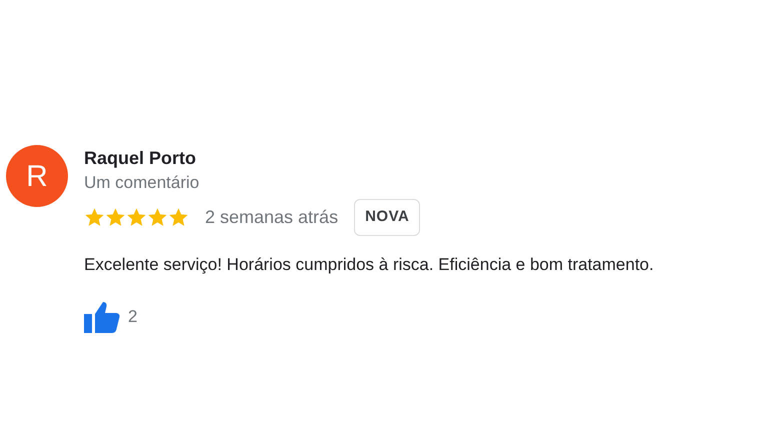 The image size is (768, 440). I want to click on like-count: 2, so click(133, 317).